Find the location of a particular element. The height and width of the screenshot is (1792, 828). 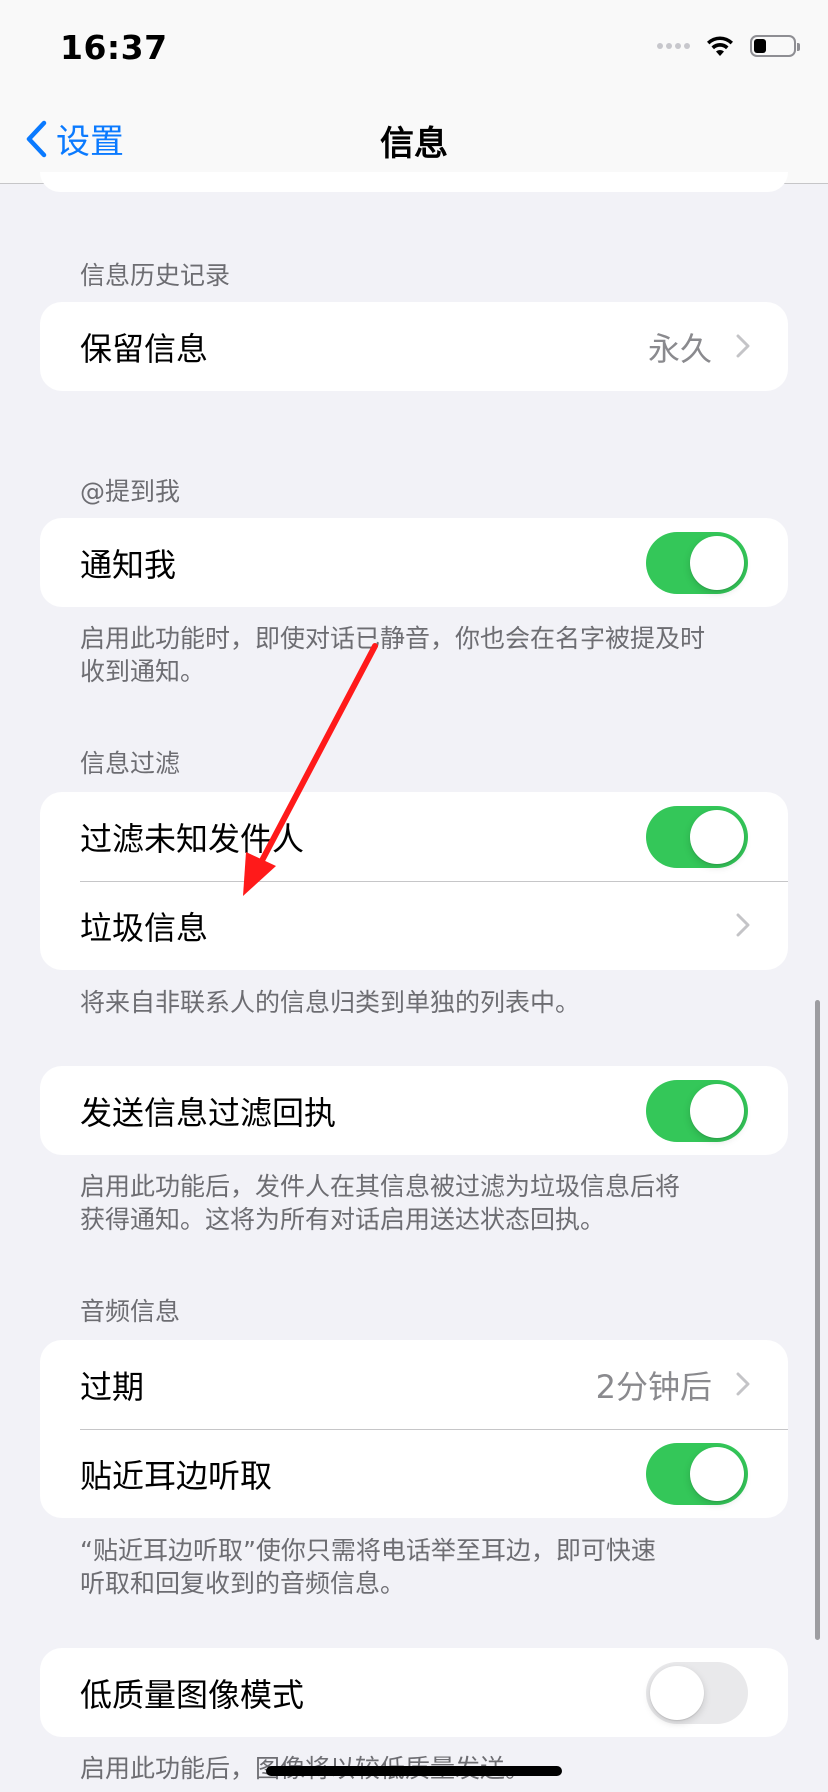

status-icons is located at coordinates (728, 46).